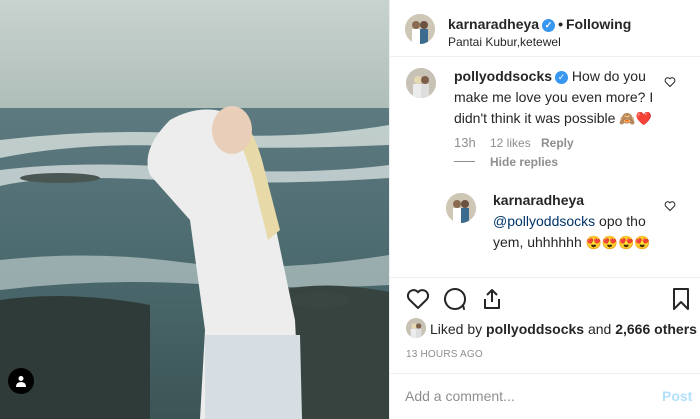 The image size is (700, 419). I want to click on user-tag-button, so click(21, 381).